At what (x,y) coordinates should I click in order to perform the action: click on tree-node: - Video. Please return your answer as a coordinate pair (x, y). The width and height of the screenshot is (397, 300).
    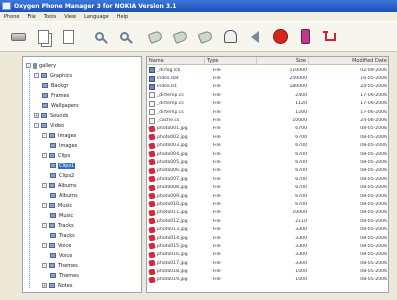
    Looking at the image, I should click on (49, 125).